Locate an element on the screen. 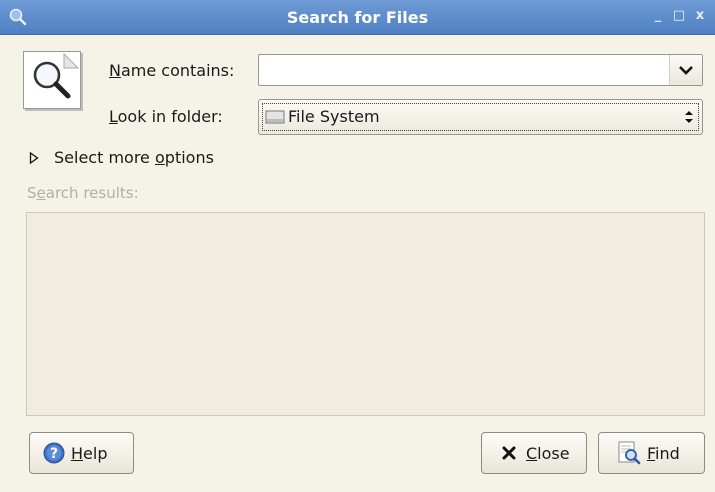 The height and width of the screenshot is (492, 715). results-label-a: S is located at coordinates (32, 193).